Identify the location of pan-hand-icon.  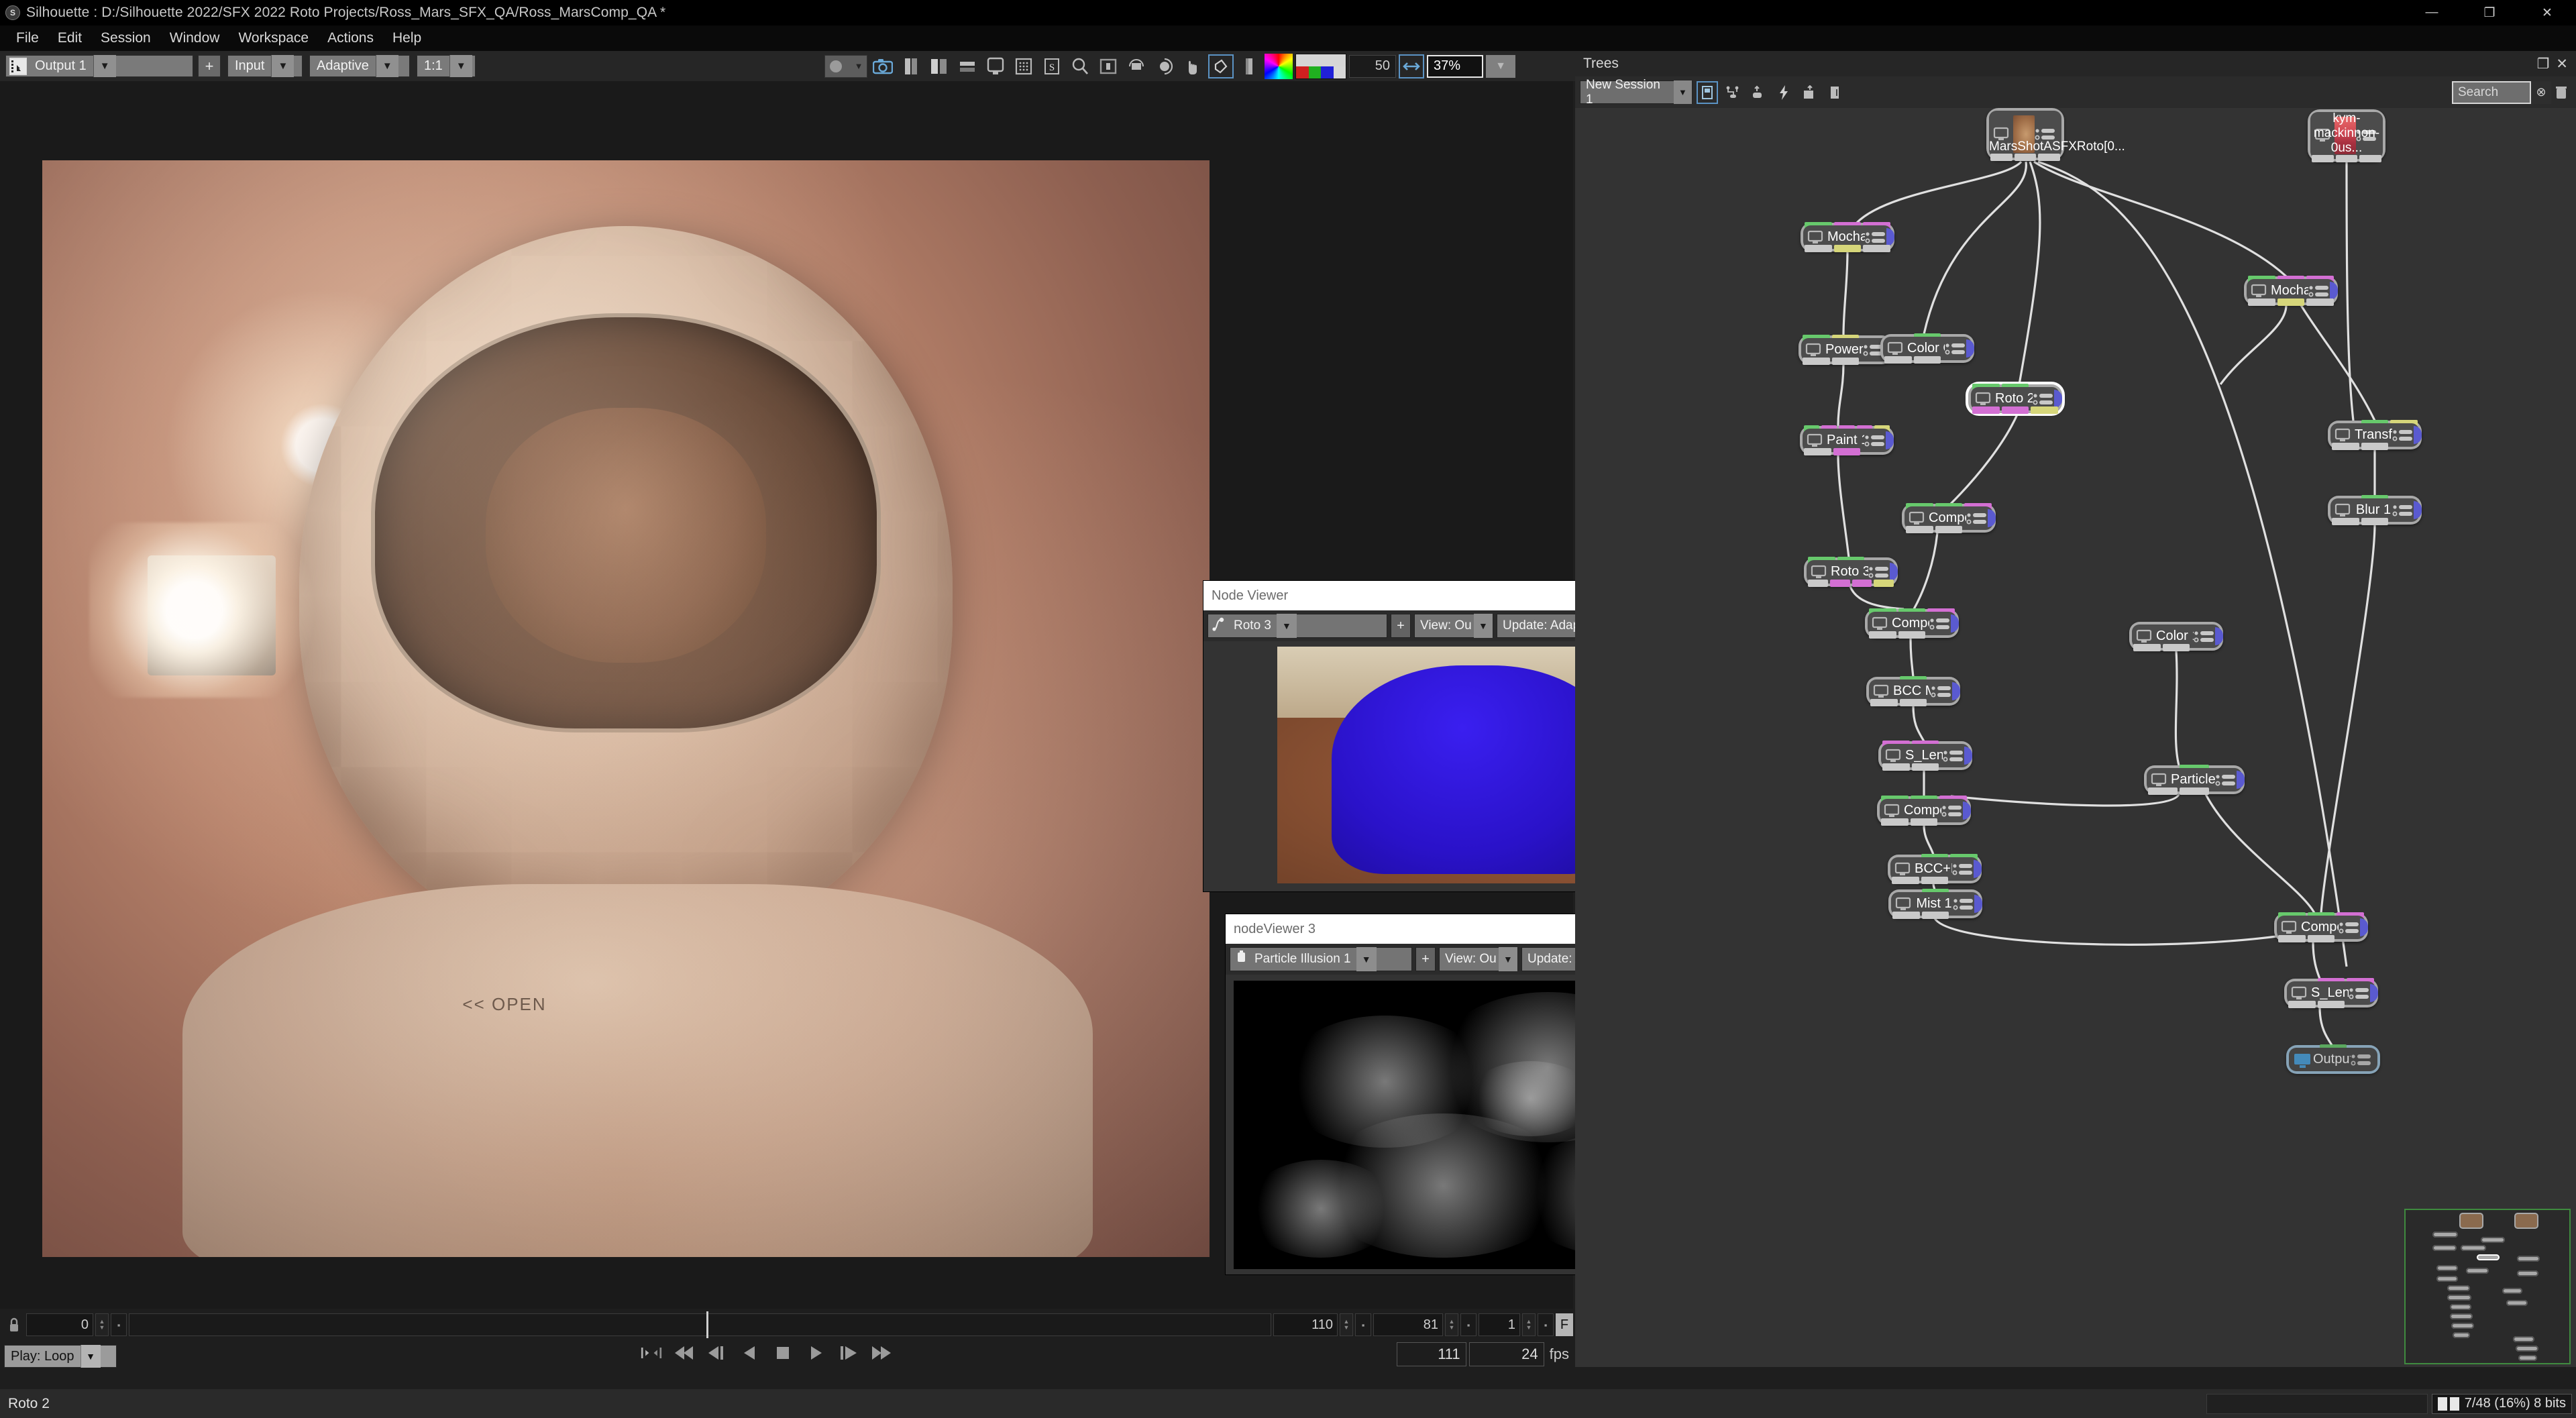
(1192, 66).